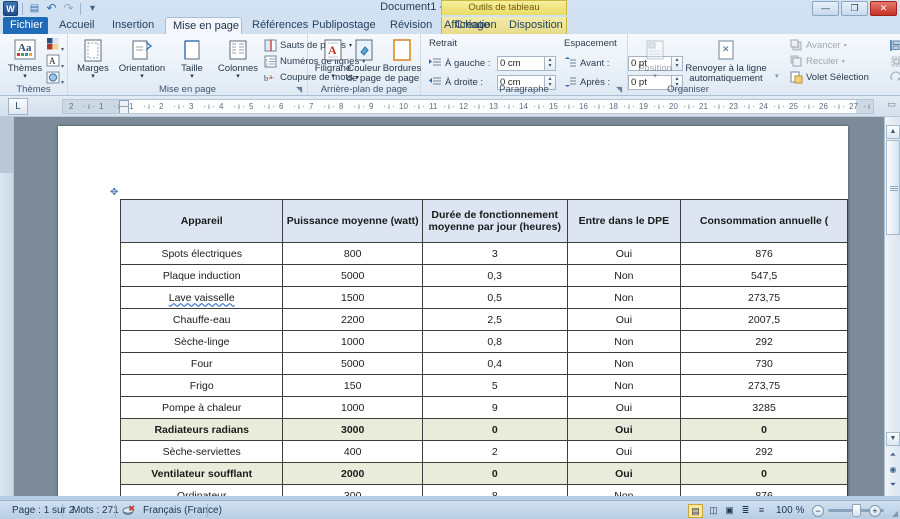 The image size is (900, 519). What do you see at coordinates (352, 297) in the screenshot?
I see `table-cell: 1500` at bounding box center [352, 297].